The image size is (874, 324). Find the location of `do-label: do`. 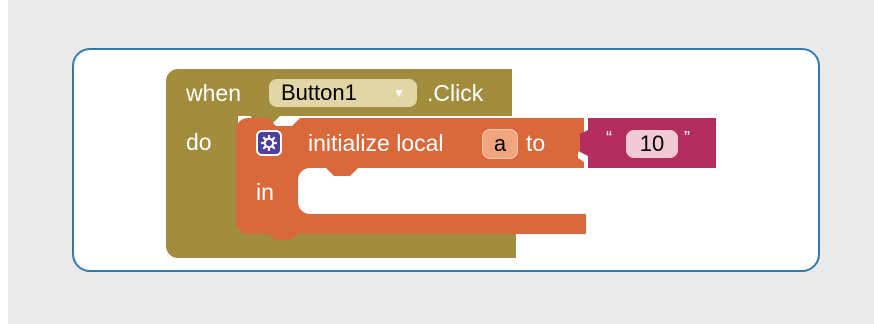

do-label: do is located at coordinates (199, 142).